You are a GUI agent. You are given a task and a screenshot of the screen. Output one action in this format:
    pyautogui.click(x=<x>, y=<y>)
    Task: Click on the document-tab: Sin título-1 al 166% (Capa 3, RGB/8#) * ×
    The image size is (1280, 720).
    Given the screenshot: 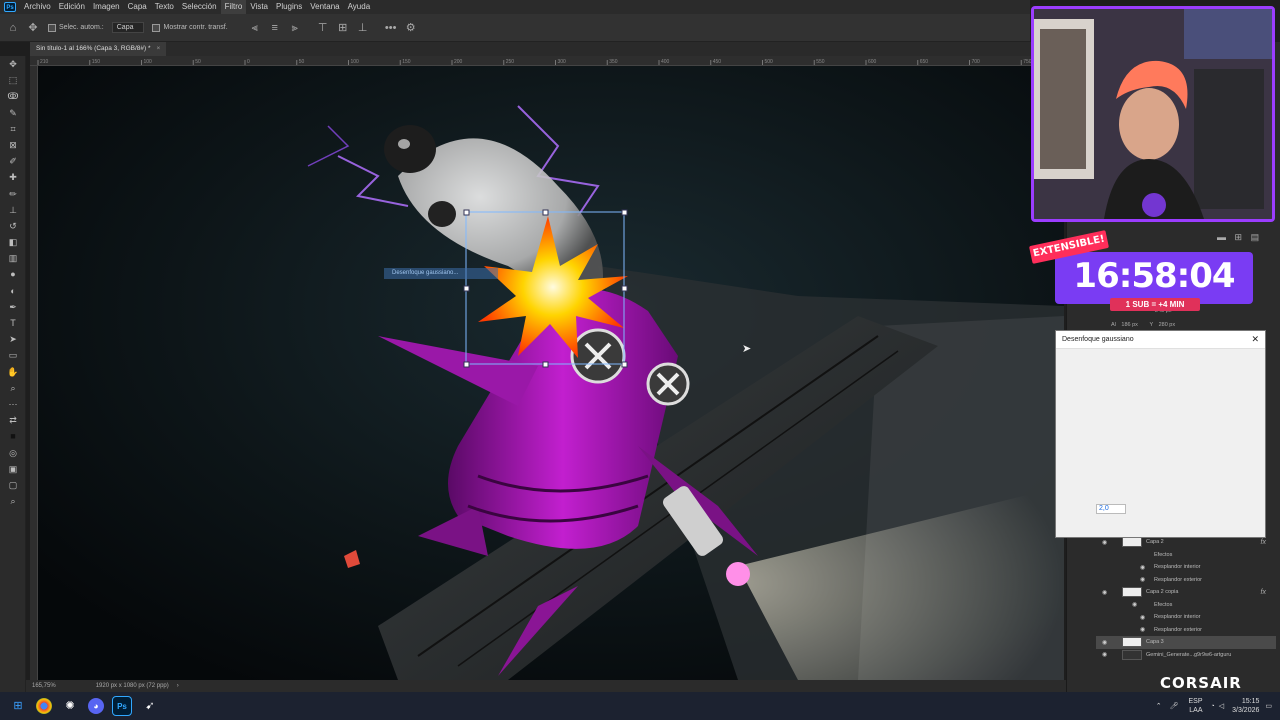 What is the action you would take?
    pyautogui.click(x=98, y=49)
    